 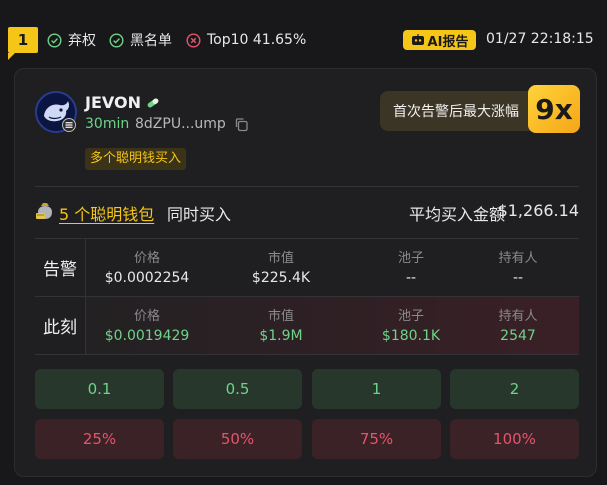 I want to click on tag-abandoned: 弃权, so click(x=71, y=40).